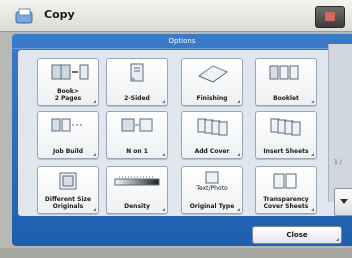 The image size is (352, 258). I want to click on option-finishing-button: Finishing, so click(212, 82).